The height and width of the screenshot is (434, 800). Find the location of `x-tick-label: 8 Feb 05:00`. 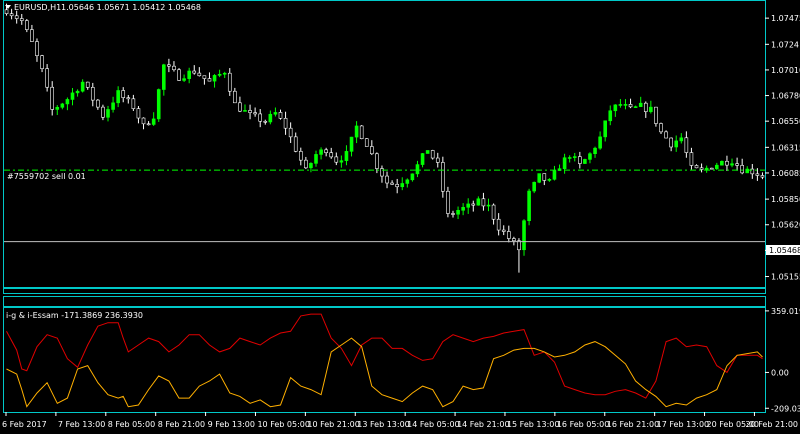

x-tick-label: 8 Feb 05:00 is located at coordinates (131, 424).